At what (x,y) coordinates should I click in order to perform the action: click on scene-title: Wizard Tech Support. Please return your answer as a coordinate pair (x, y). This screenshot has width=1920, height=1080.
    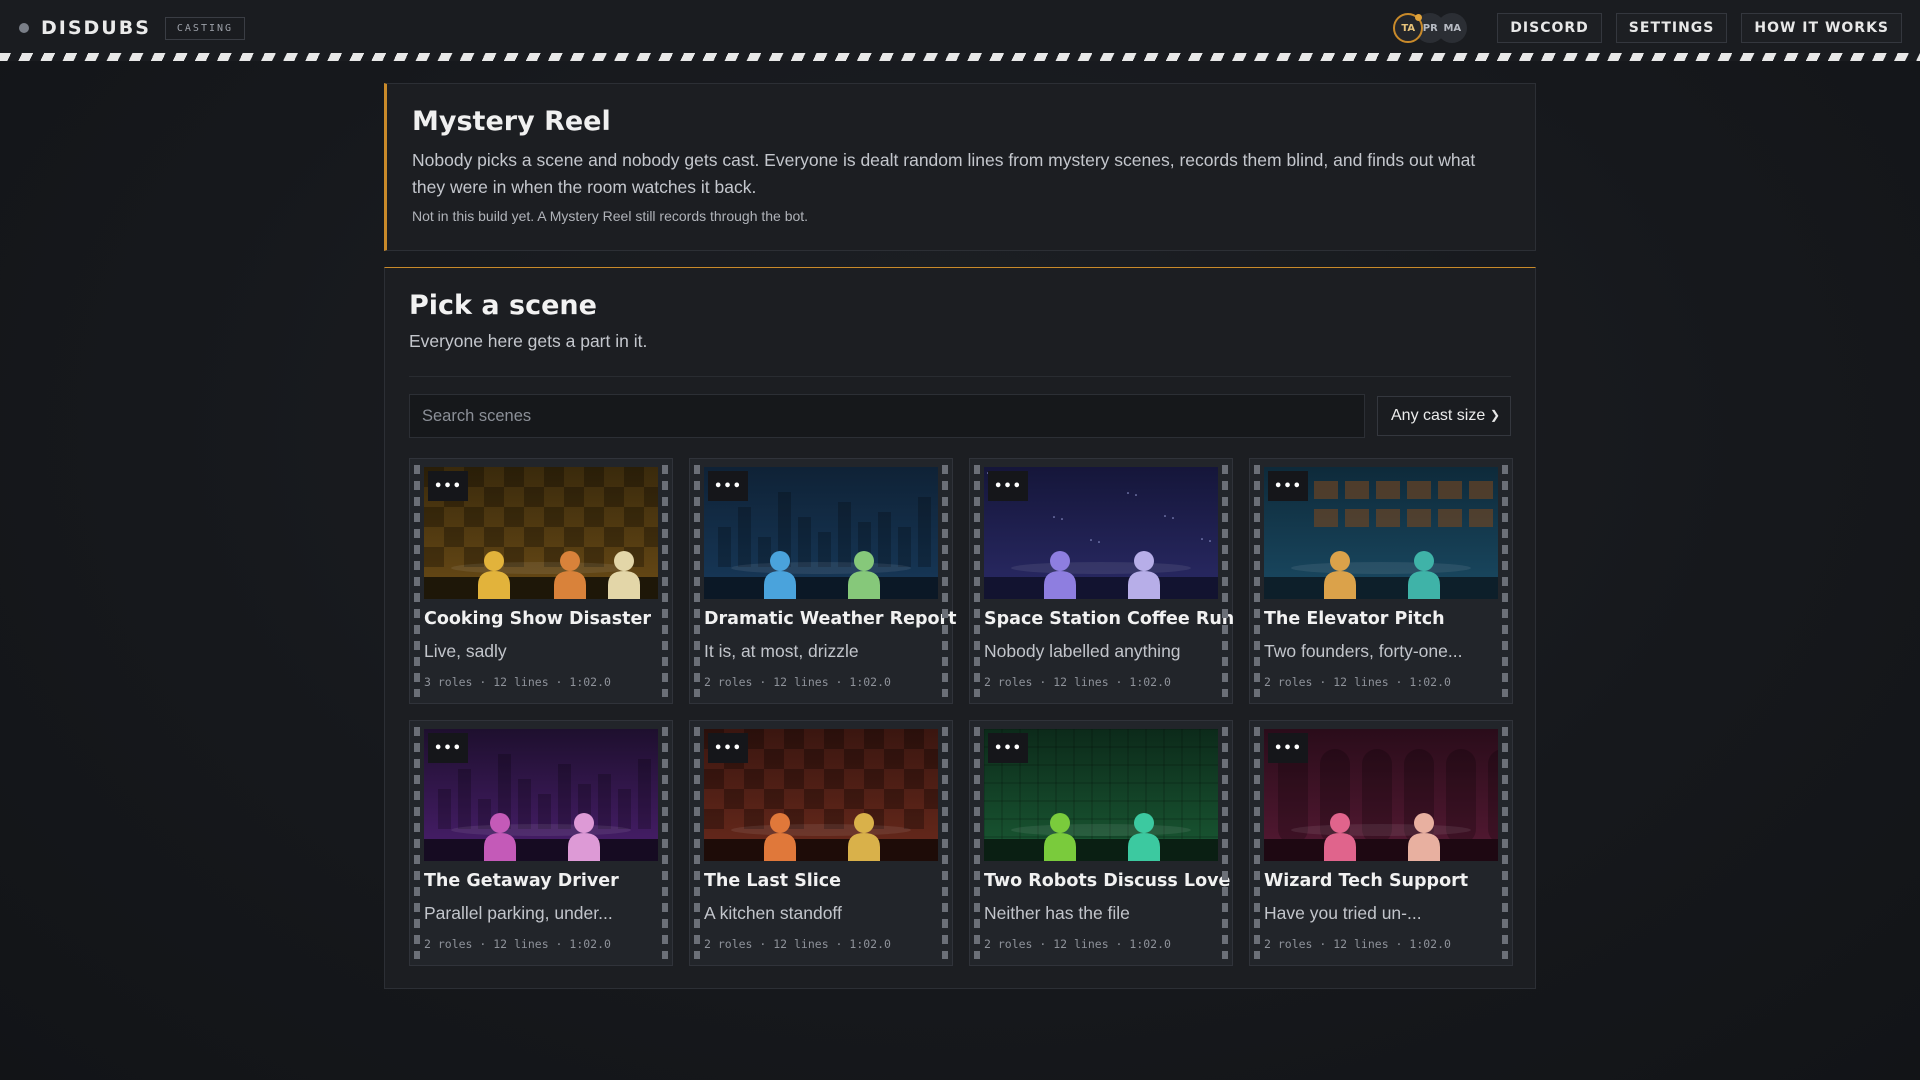
    Looking at the image, I should click on (1366, 881).